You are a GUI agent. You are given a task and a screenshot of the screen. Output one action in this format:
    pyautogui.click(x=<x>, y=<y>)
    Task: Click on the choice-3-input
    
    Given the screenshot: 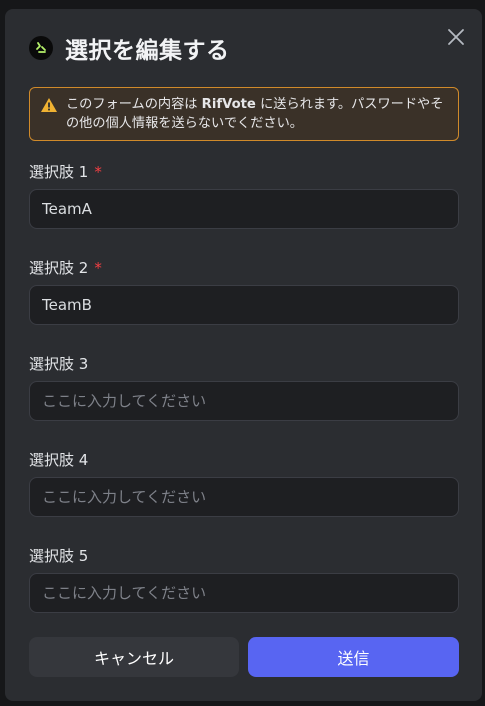 What is the action you would take?
    pyautogui.click(x=244, y=401)
    